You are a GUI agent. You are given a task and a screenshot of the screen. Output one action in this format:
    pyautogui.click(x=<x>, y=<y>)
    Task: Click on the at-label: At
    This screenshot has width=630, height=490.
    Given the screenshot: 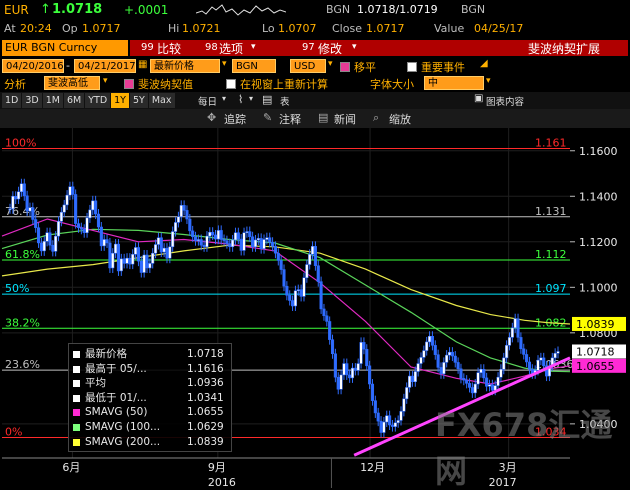 What is the action you would take?
    pyautogui.click(x=10, y=28)
    